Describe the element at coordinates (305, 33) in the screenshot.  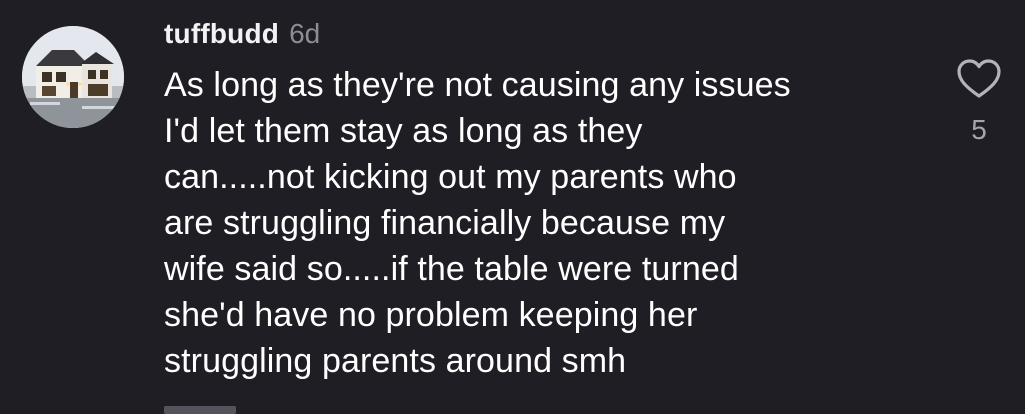
I see `timestamp: 6d` at that location.